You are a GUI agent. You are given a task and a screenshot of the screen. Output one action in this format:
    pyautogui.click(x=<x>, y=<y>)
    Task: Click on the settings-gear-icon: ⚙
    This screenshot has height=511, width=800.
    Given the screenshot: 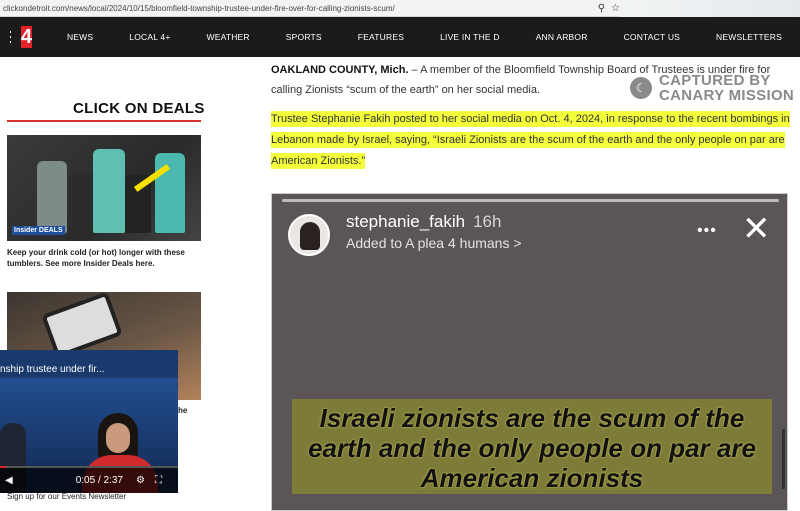 What is the action you would take?
    pyautogui.click(x=140, y=480)
    